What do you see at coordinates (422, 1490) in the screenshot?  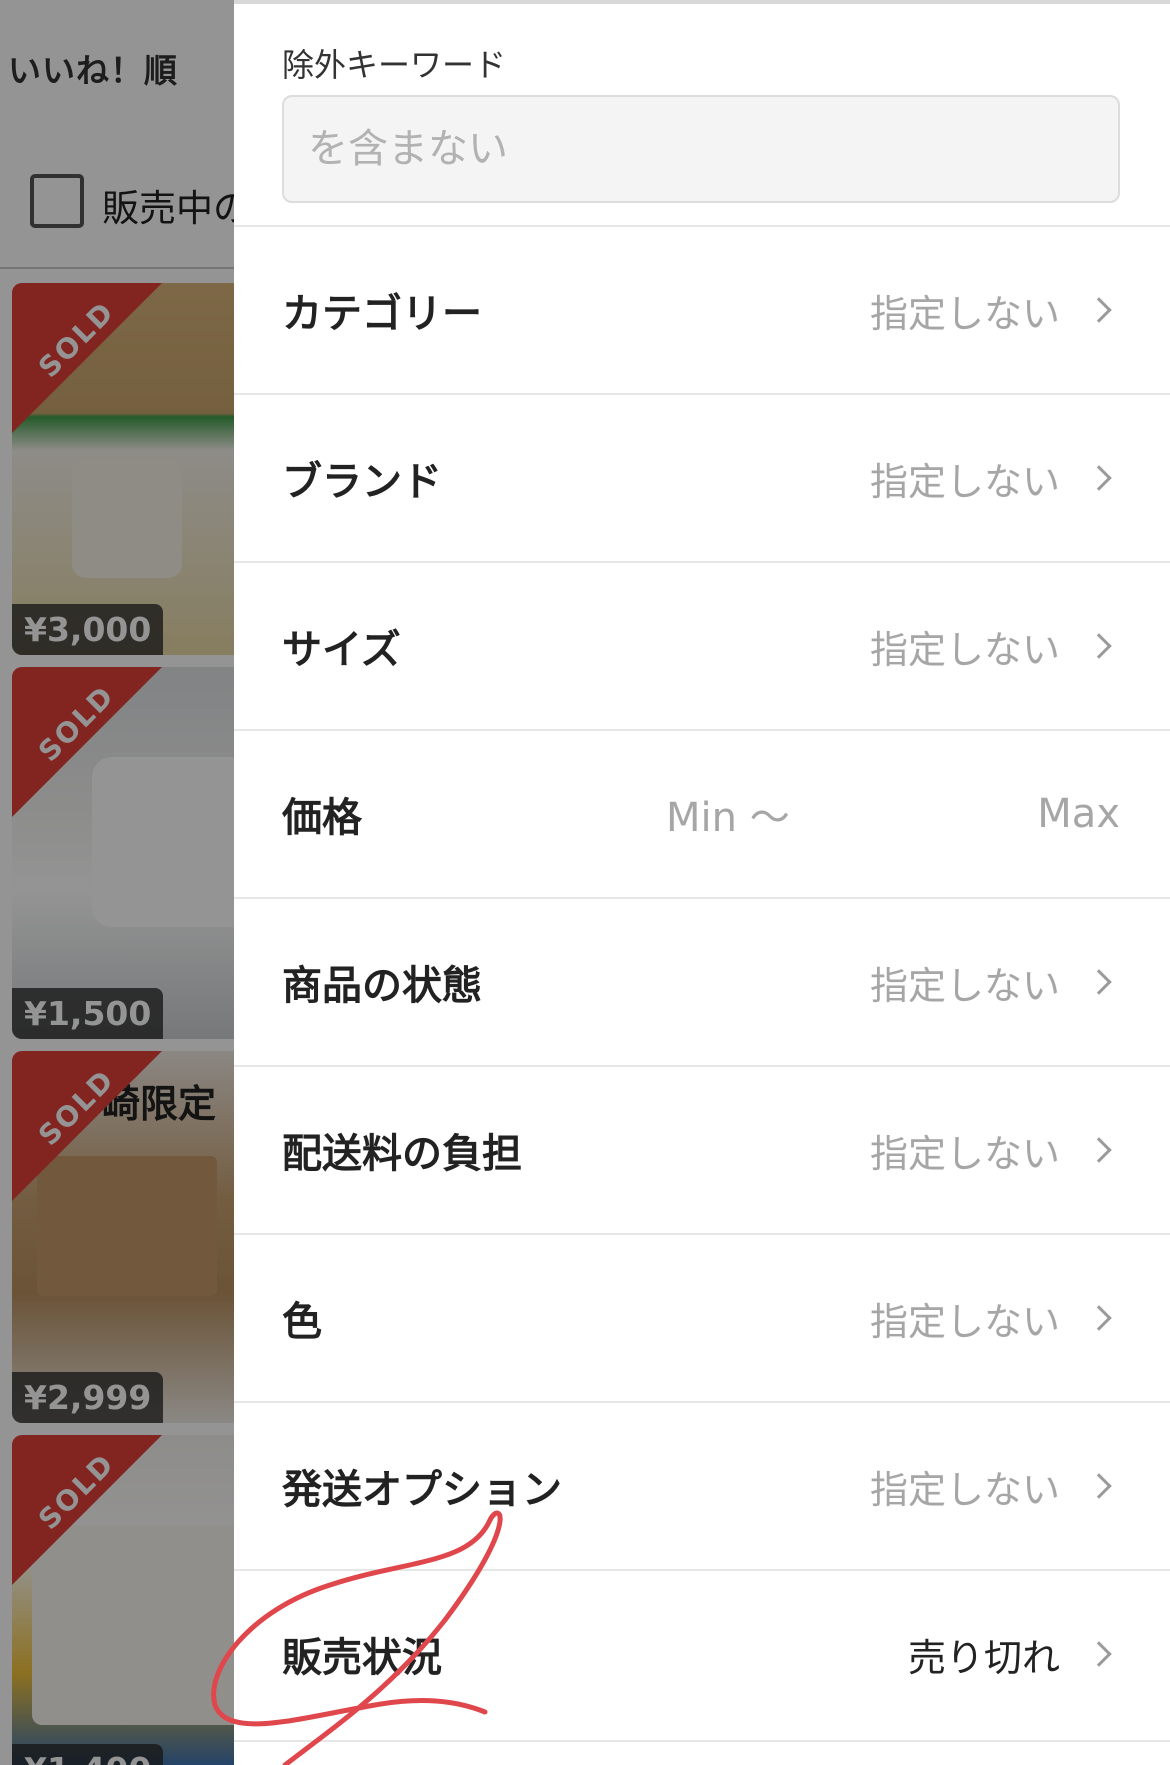 I see `filter-row-label: 発送オプション` at bounding box center [422, 1490].